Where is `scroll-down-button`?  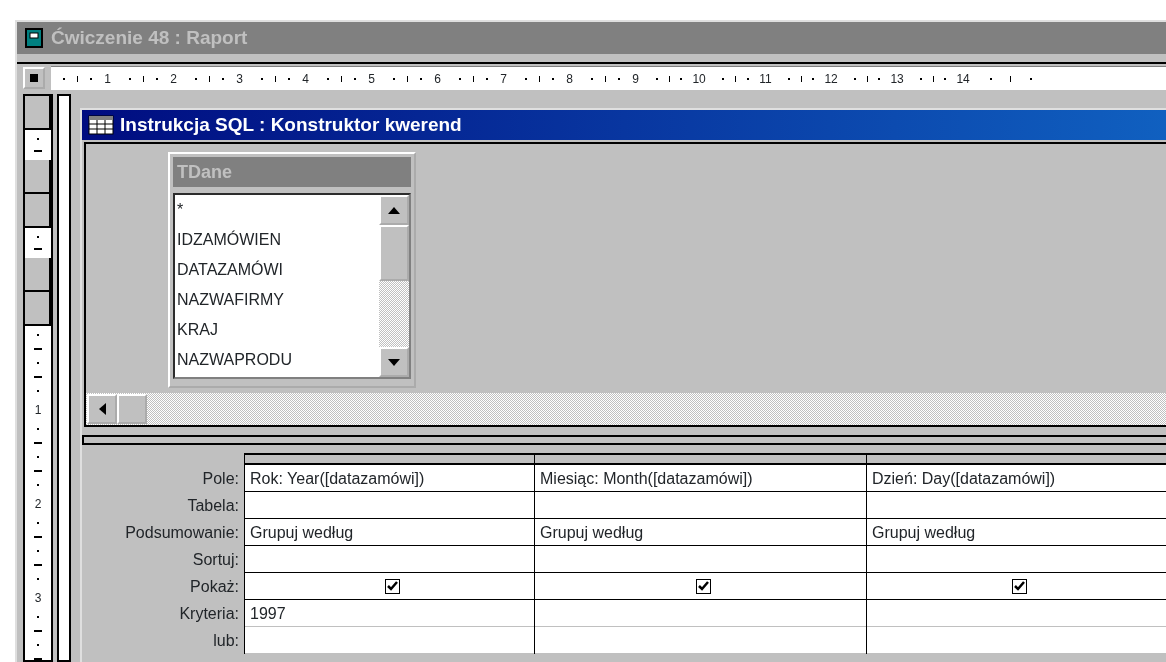
scroll-down-button is located at coordinates (394, 362).